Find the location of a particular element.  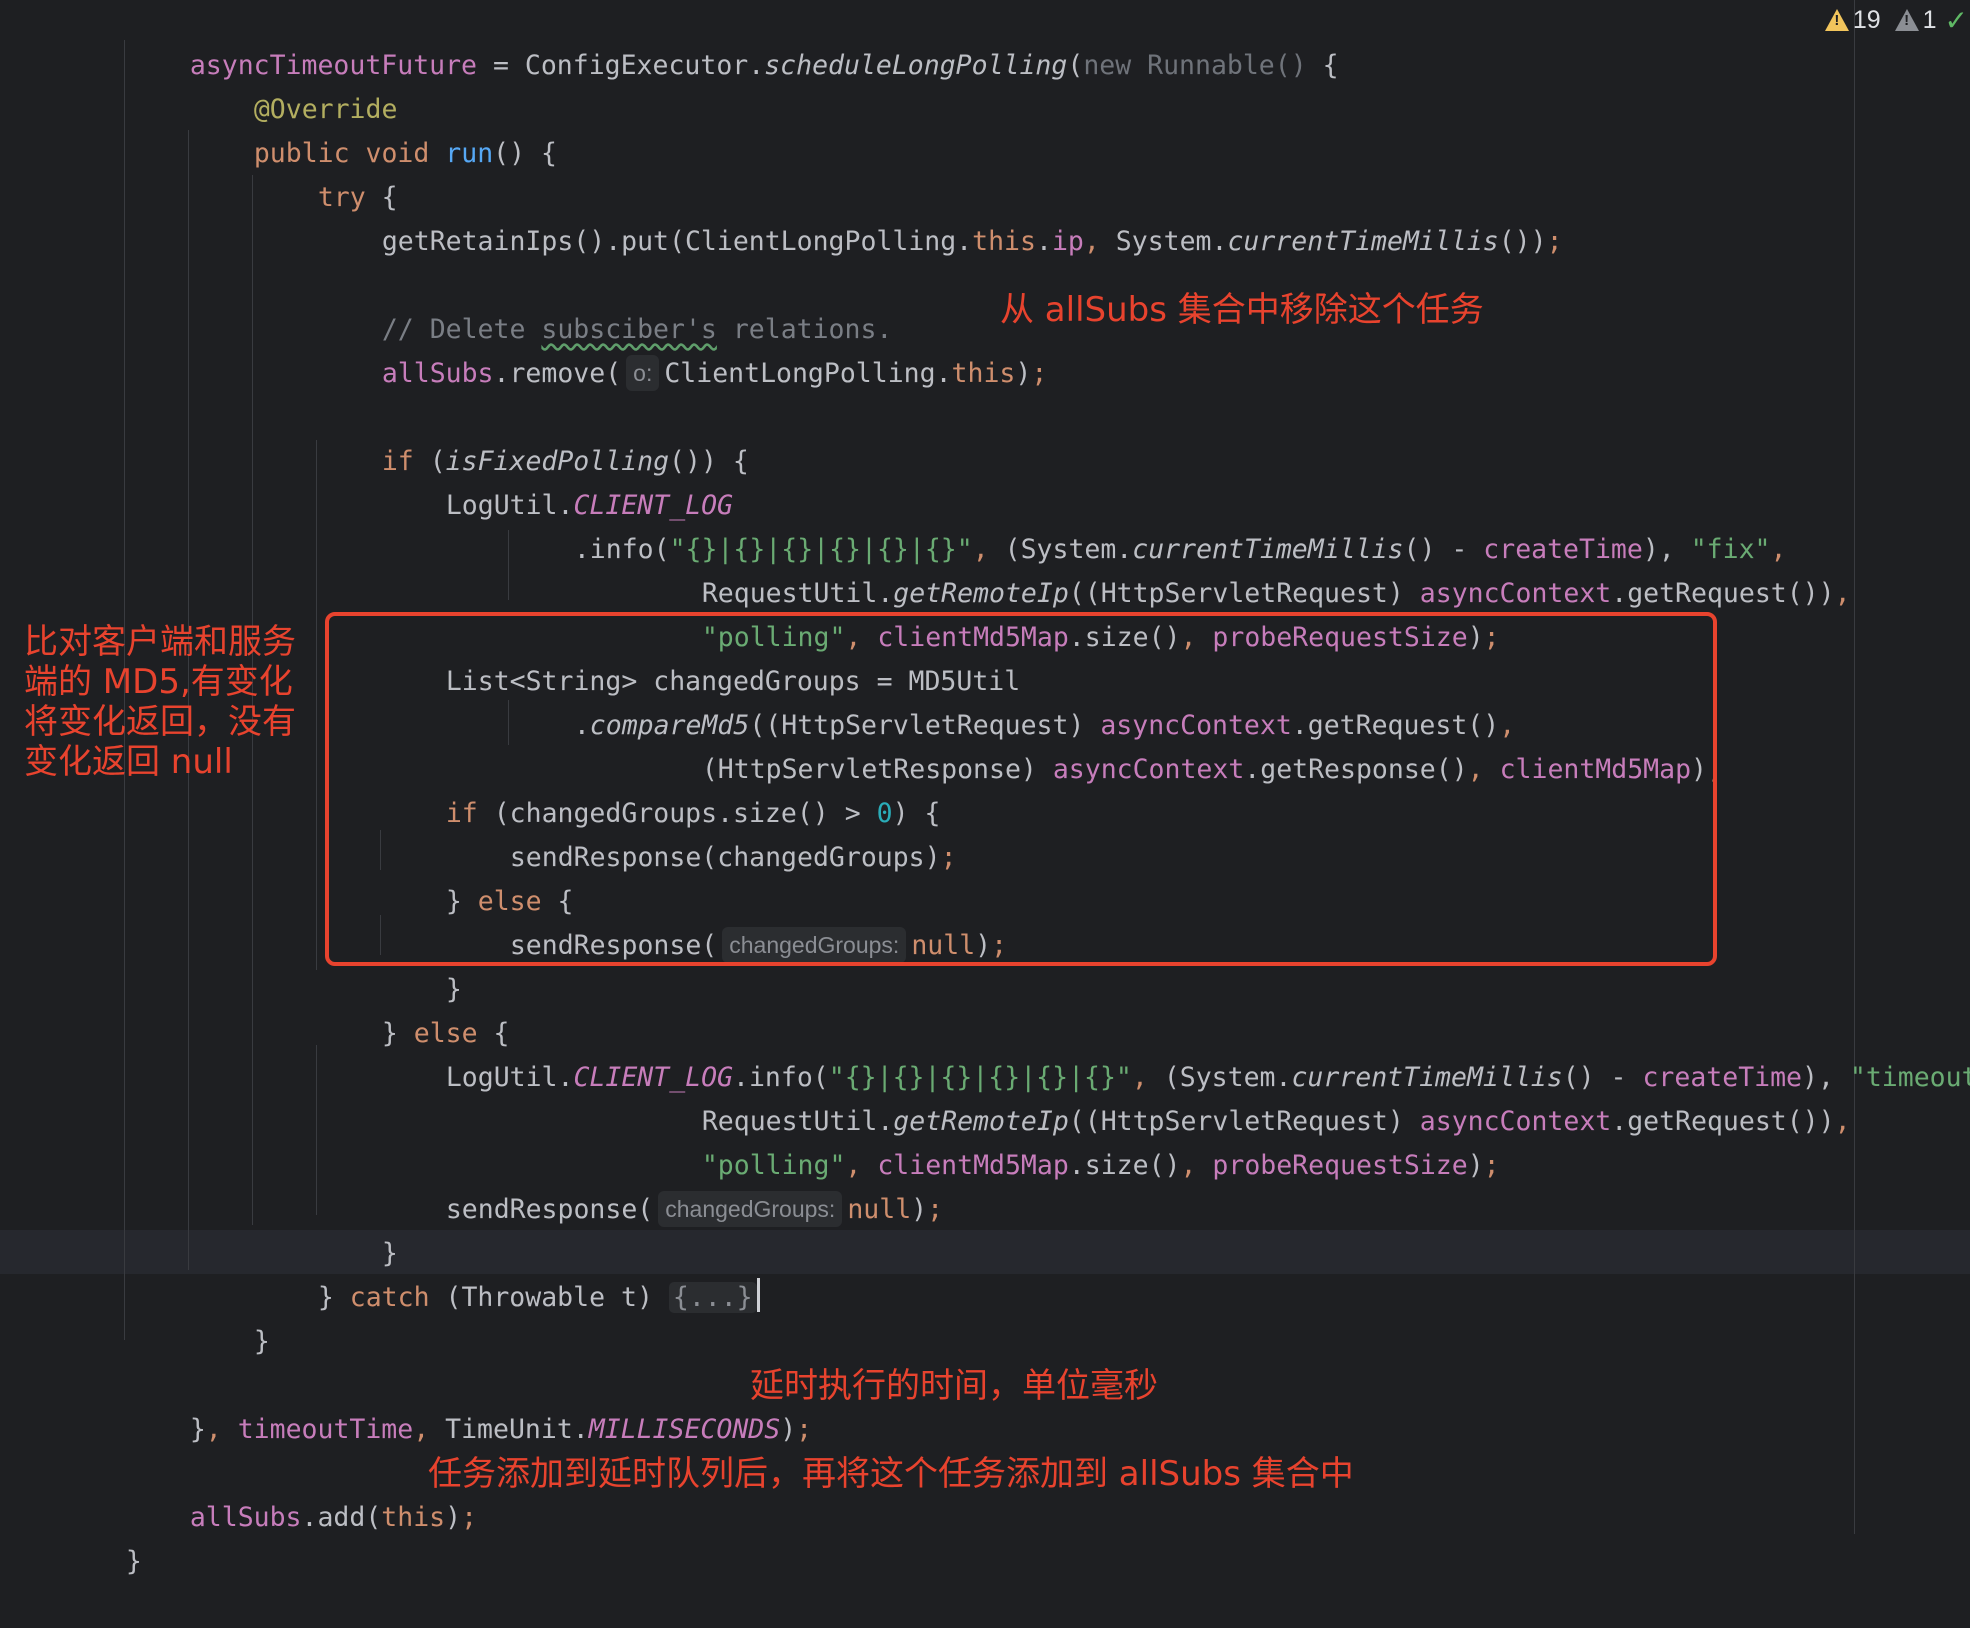

warning-icon is located at coordinates (1836, 20).